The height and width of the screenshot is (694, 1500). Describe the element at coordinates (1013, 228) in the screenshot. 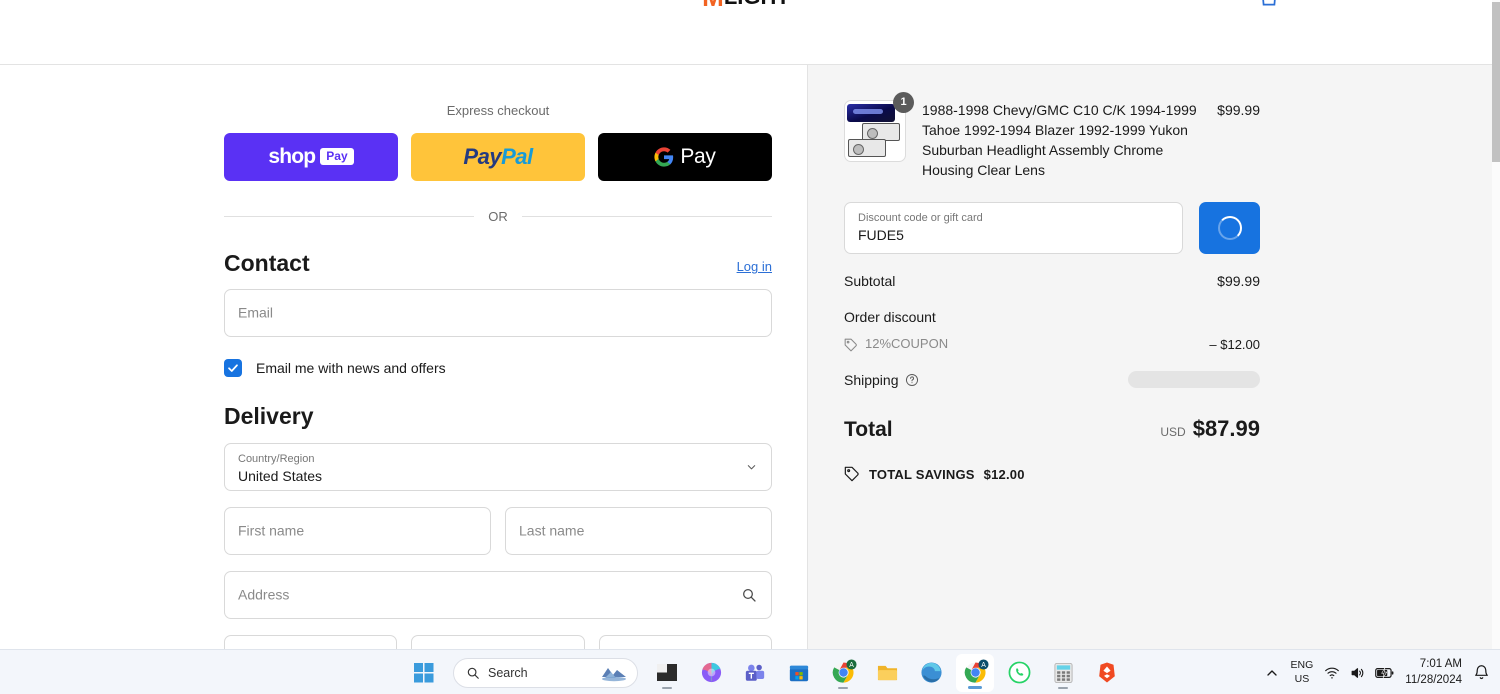

I see `discount-code-field: Discount code or gift card FUDE5` at that location.